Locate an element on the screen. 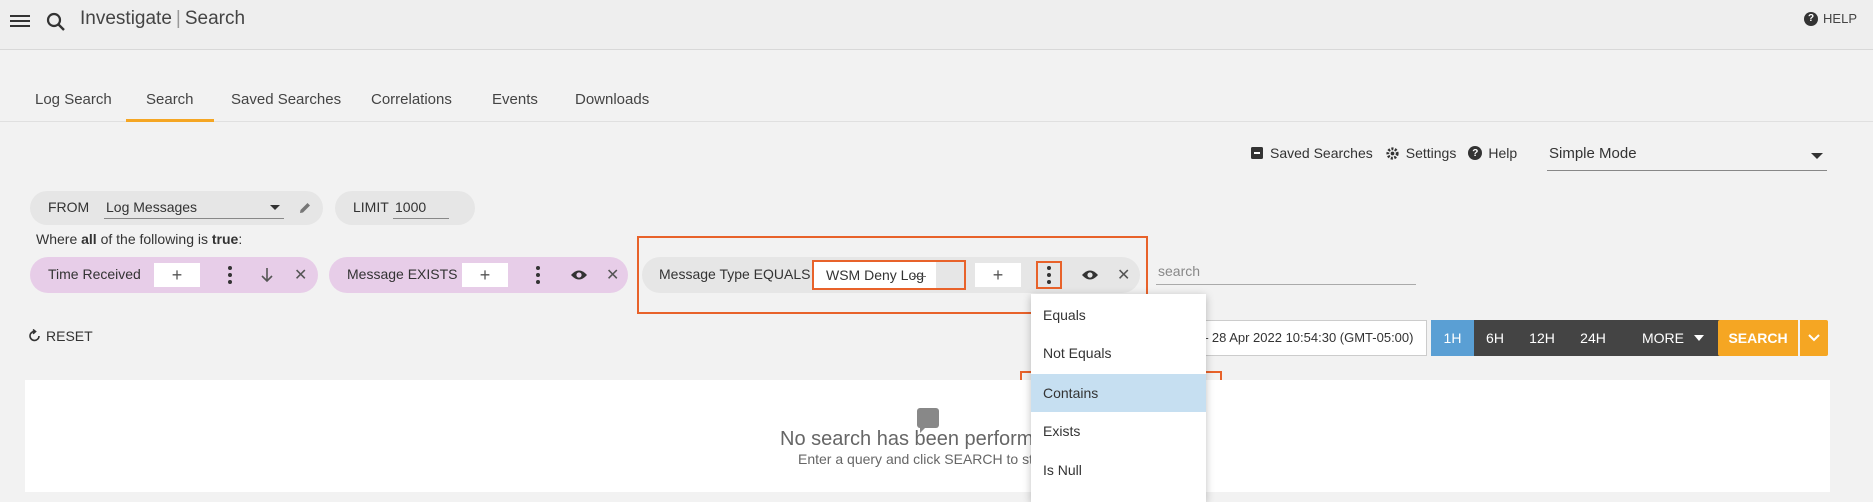 Image resolution: width=1873 pixels, height=502 pixels. chevron-down-icon is located at coordinates (1814, 338).